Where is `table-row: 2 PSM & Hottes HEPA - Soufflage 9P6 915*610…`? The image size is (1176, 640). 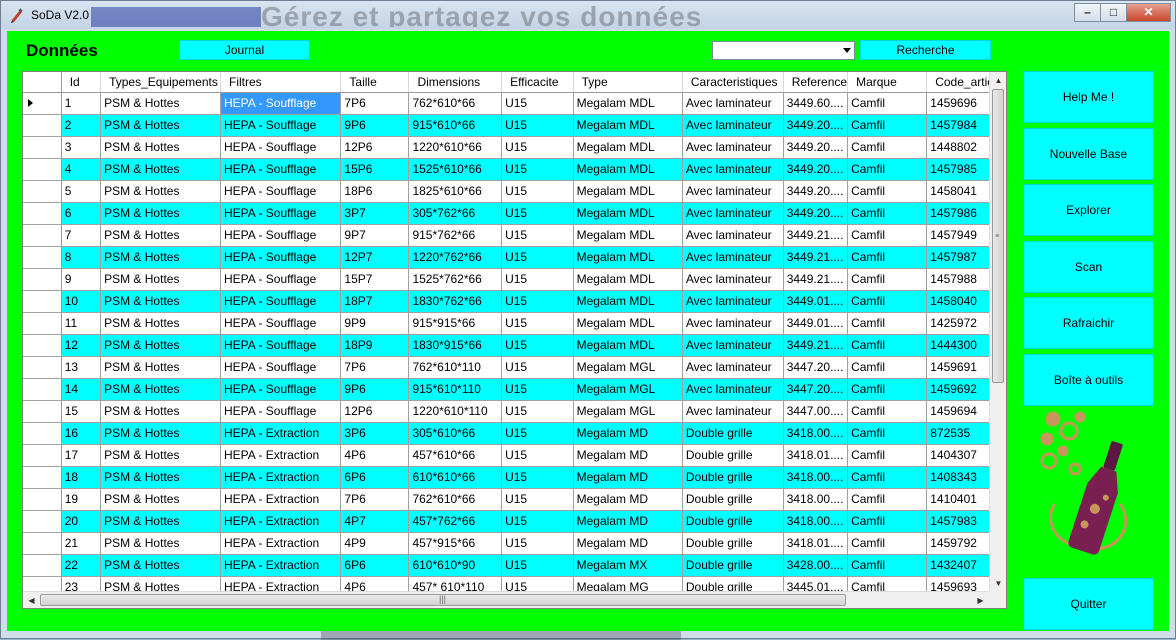 table-row: 2 PSM & Hottes HEPA - Soufflage 9P6 915*610… is located at coordinates (514, 125).